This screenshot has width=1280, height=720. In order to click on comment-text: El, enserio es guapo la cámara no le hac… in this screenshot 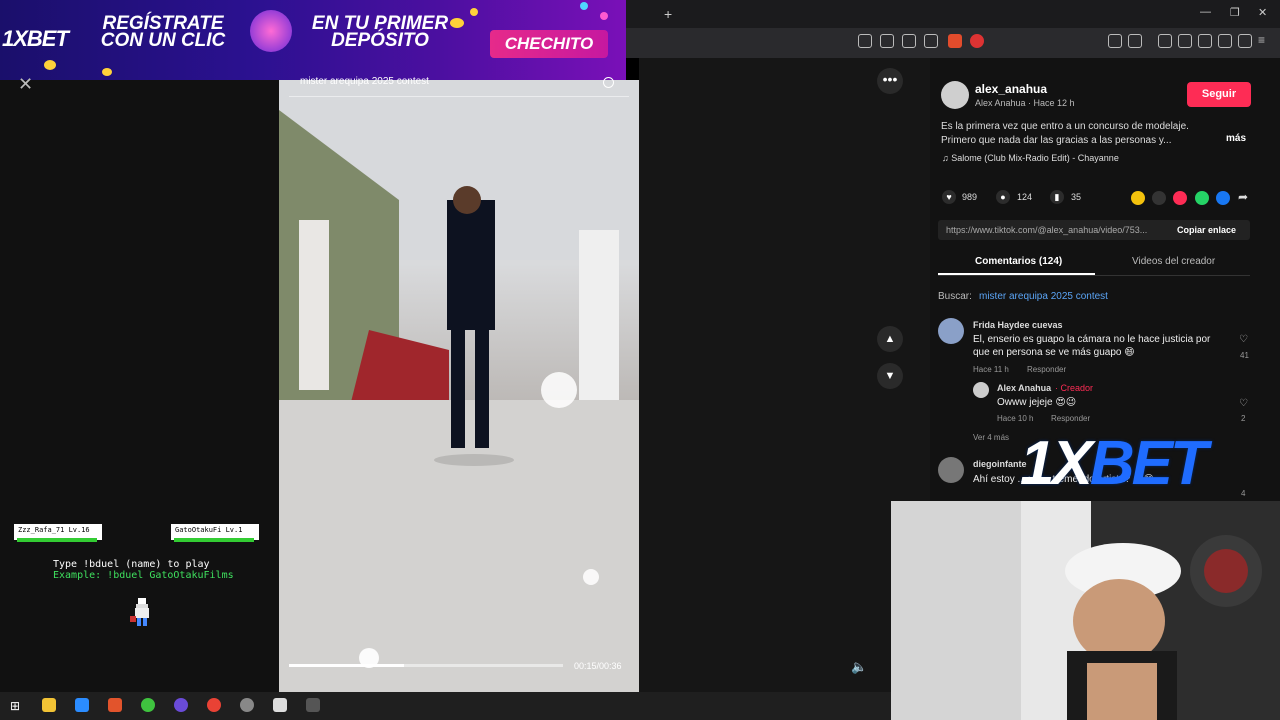, I will do `click(1092, 346)`.